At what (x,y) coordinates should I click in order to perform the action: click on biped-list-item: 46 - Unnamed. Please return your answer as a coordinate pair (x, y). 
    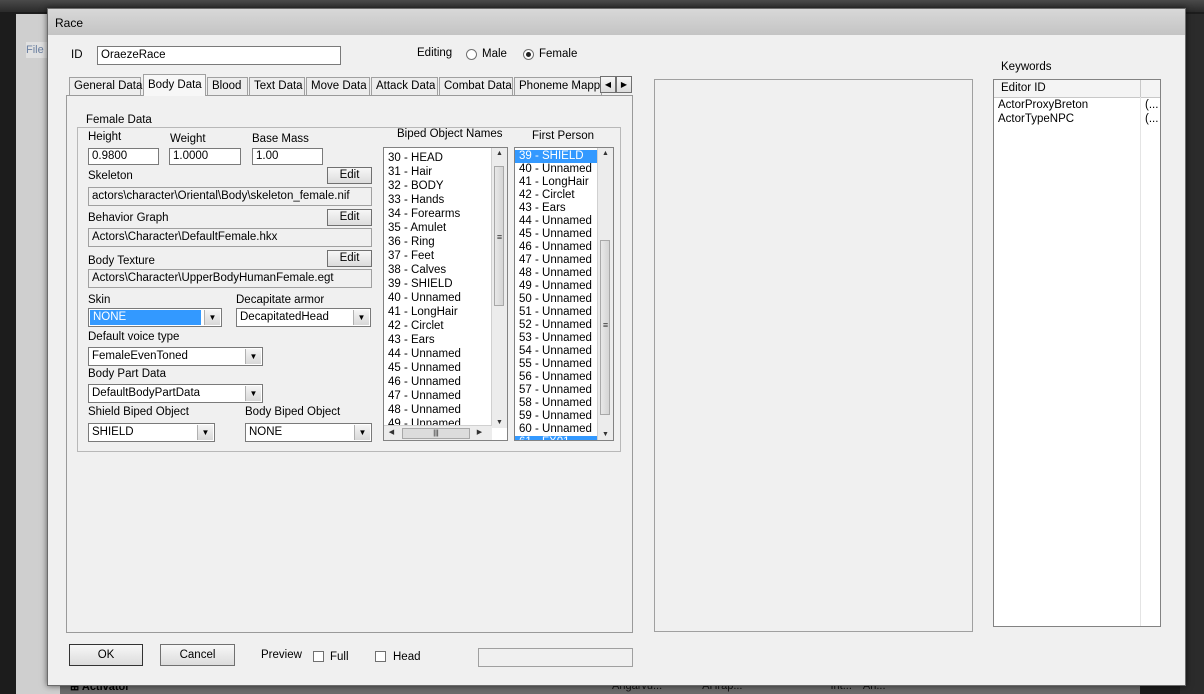
    Looking at the image, I should click on (438, 382).